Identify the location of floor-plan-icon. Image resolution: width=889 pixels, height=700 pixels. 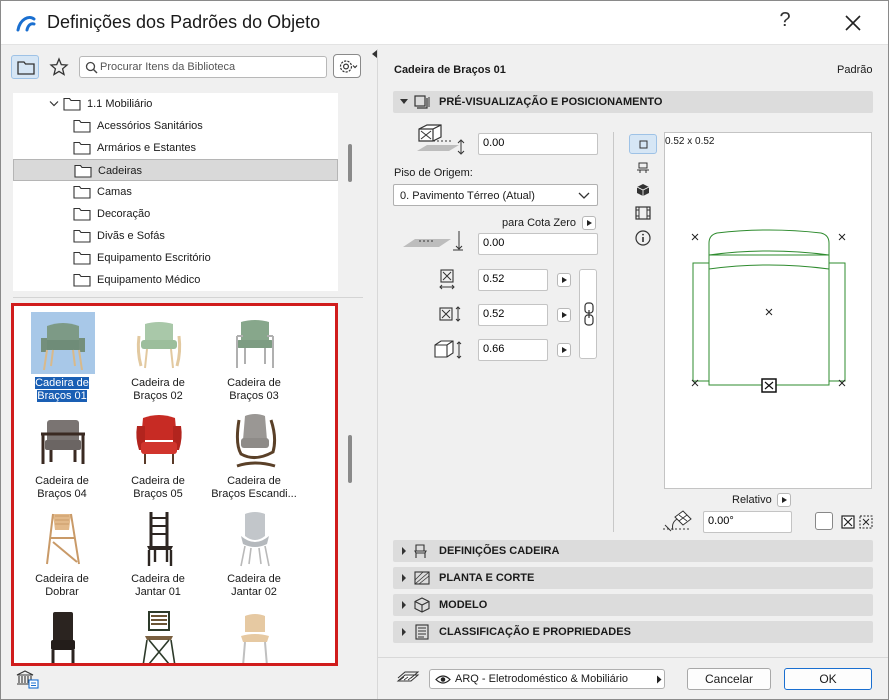
(422, 578).